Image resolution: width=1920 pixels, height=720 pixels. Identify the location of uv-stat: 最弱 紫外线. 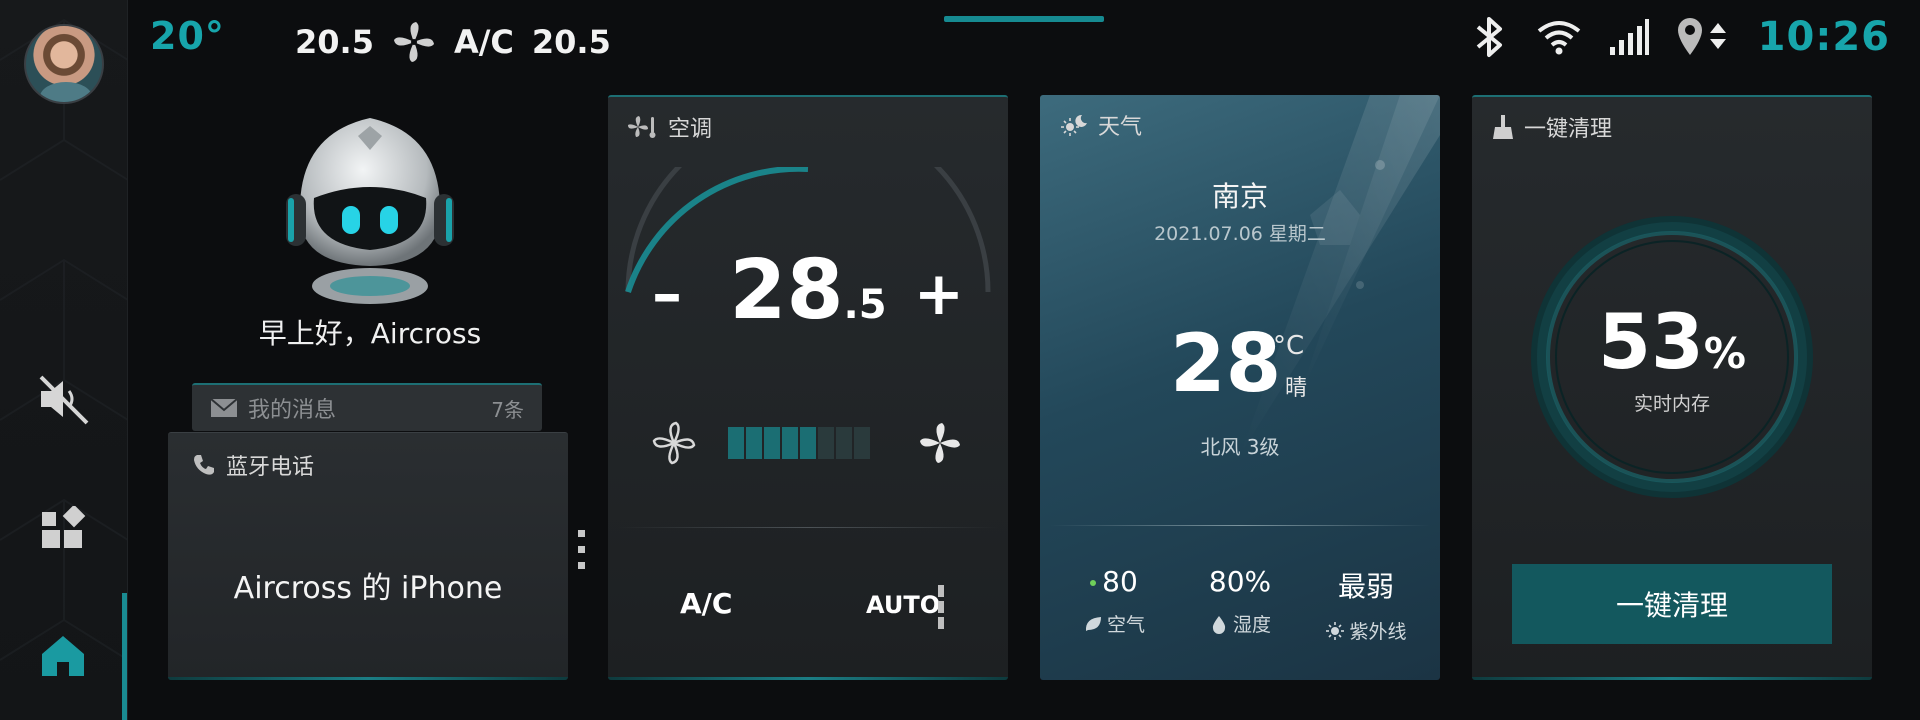
(1366, 604).